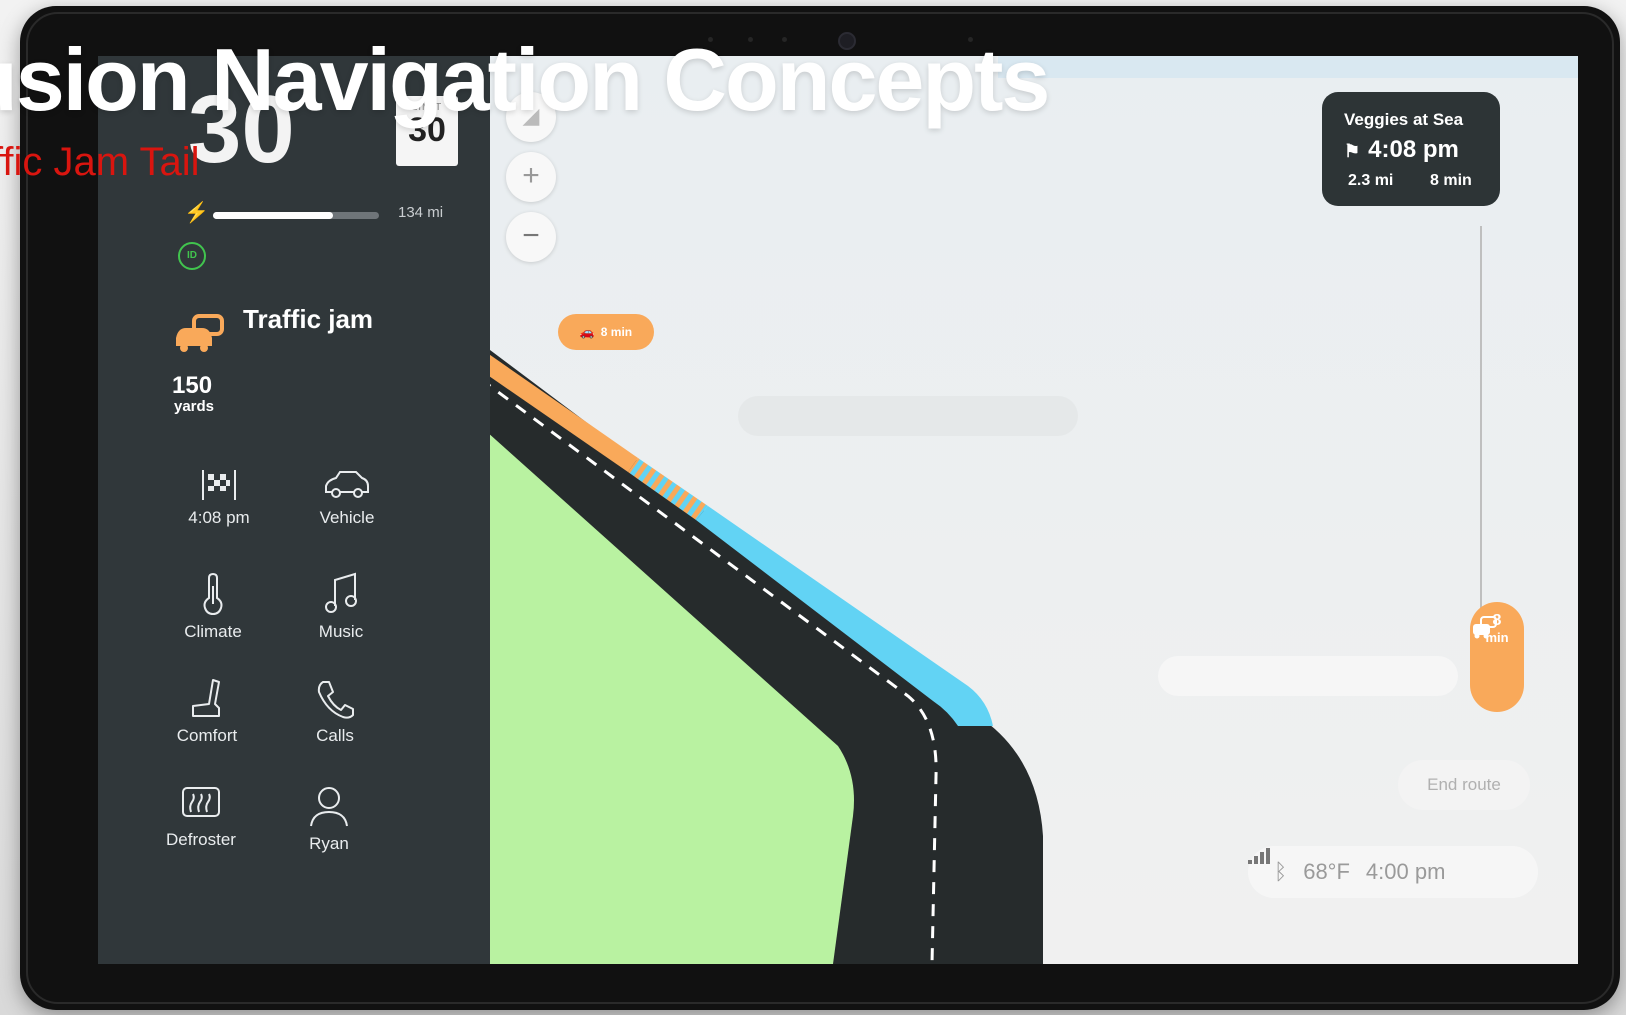  What do you see at coordinates (347, 517) in the screenshot?
I see `tile-label: Vehicle` at bounding box center [347, 517].